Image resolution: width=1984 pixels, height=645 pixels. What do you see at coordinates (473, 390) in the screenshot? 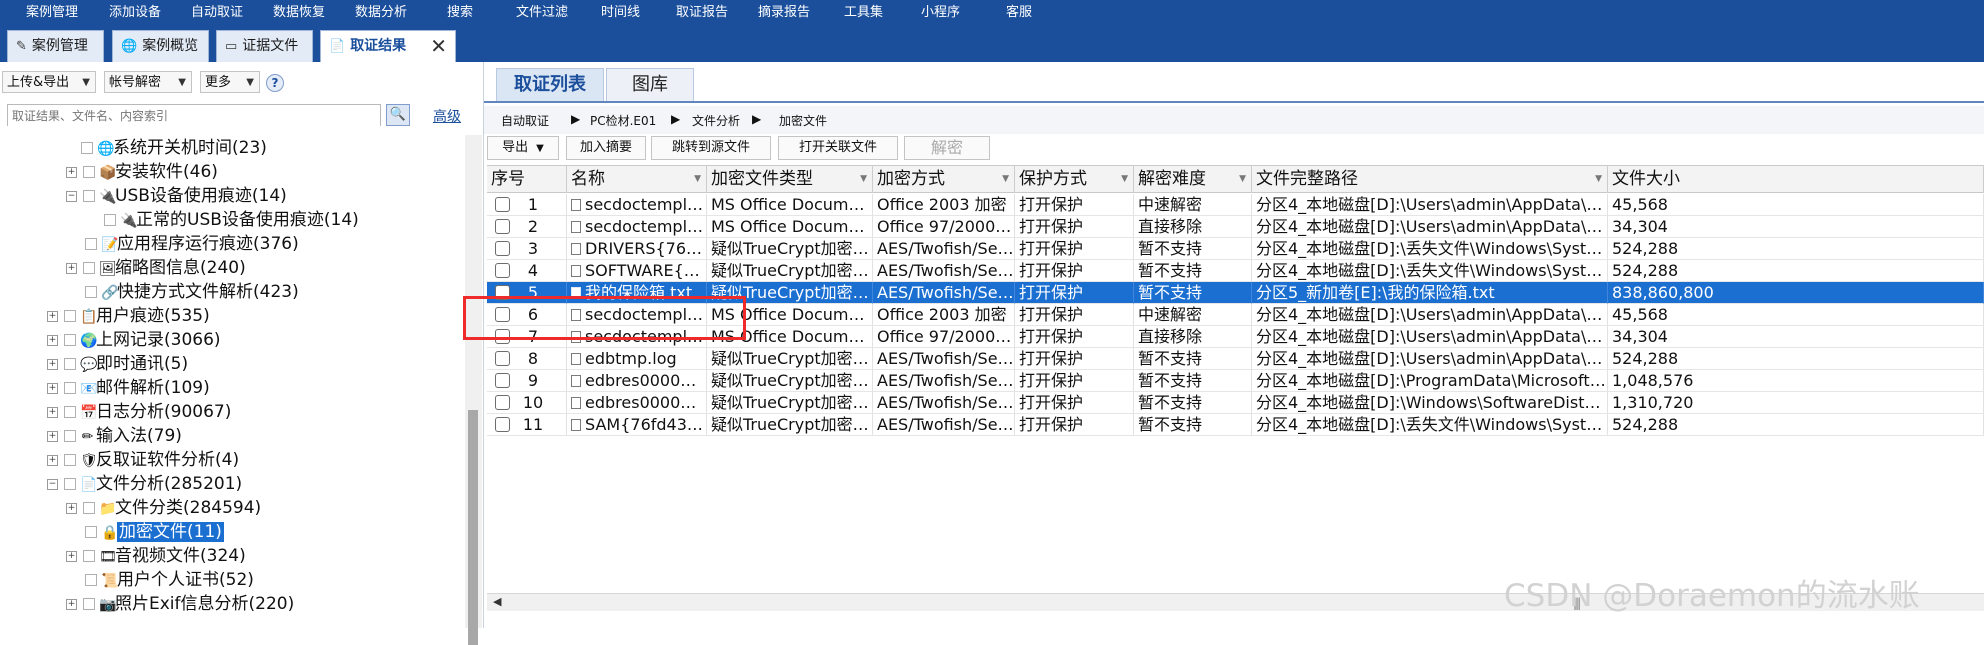
I see `tree-scrollbar` at bounding box center [473, 390].